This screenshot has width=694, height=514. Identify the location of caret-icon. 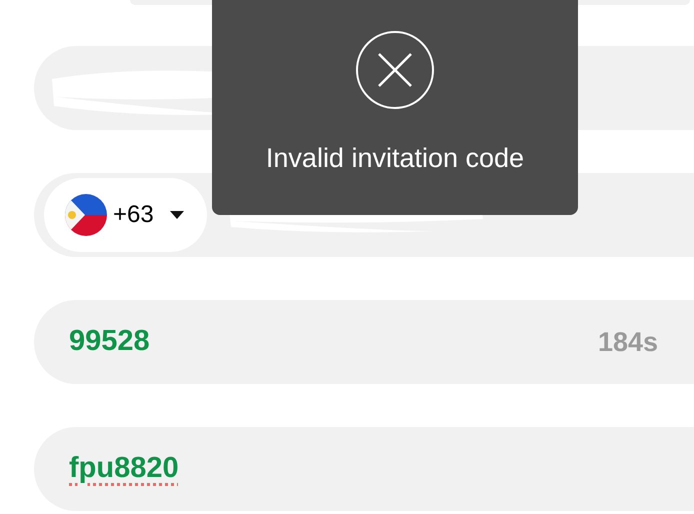
(177, 215).